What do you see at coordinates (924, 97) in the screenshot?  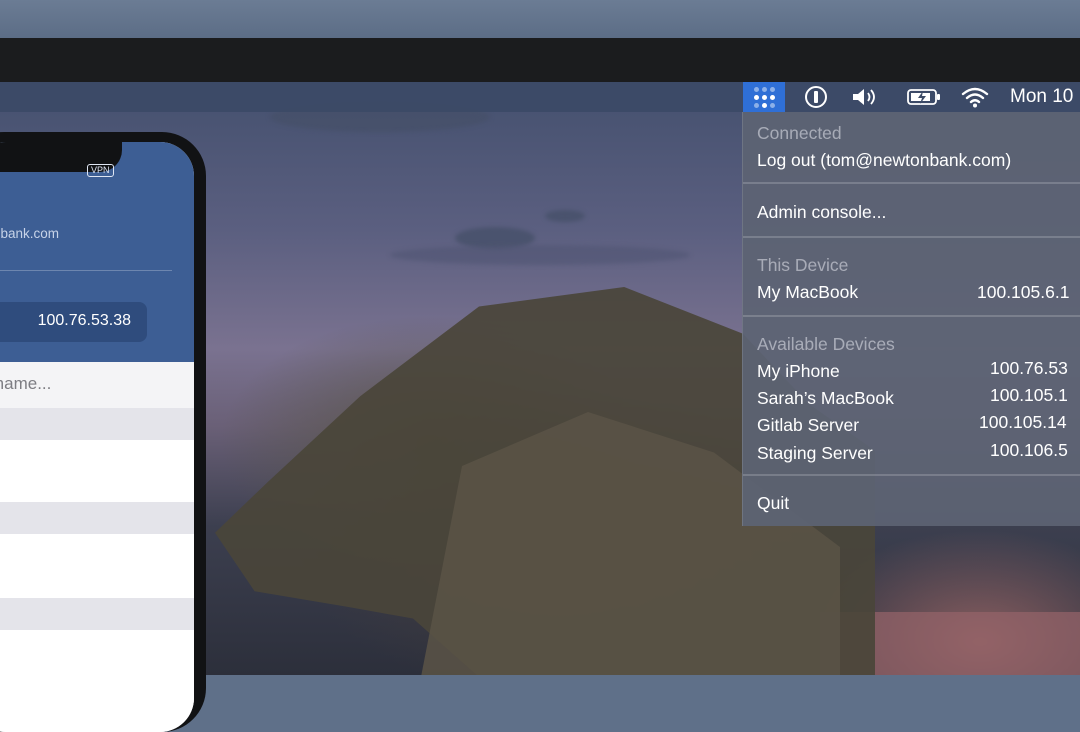 I see `battery-charging-icon` at bounding box center [924, 97].